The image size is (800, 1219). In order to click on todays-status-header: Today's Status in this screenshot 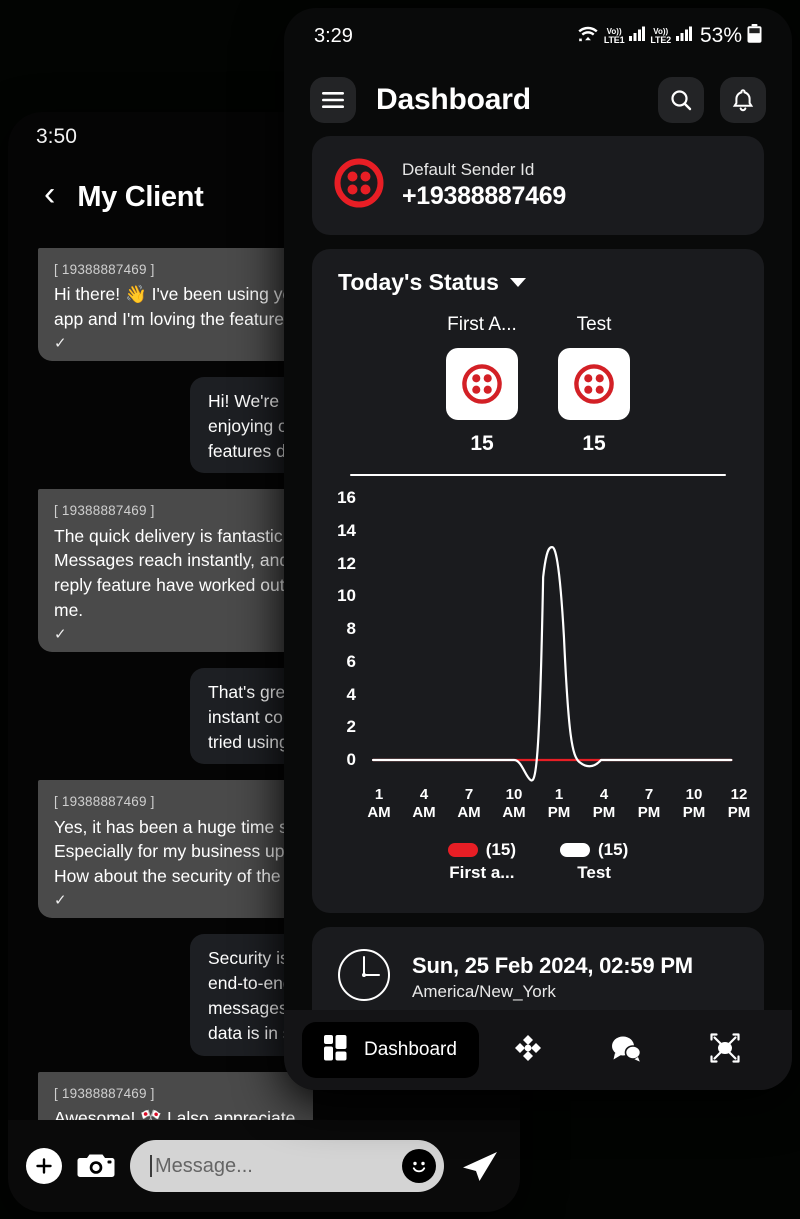, I will do `click(538, 282)`.